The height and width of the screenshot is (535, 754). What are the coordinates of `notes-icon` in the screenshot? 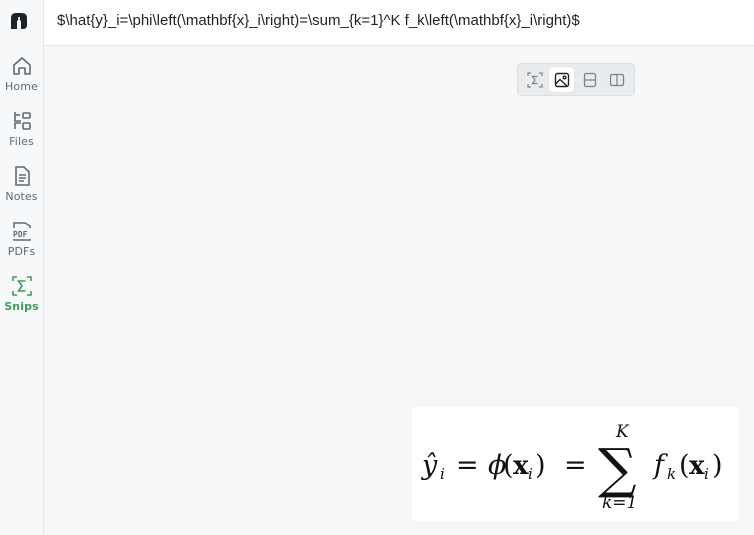 It's located at (22, 176).